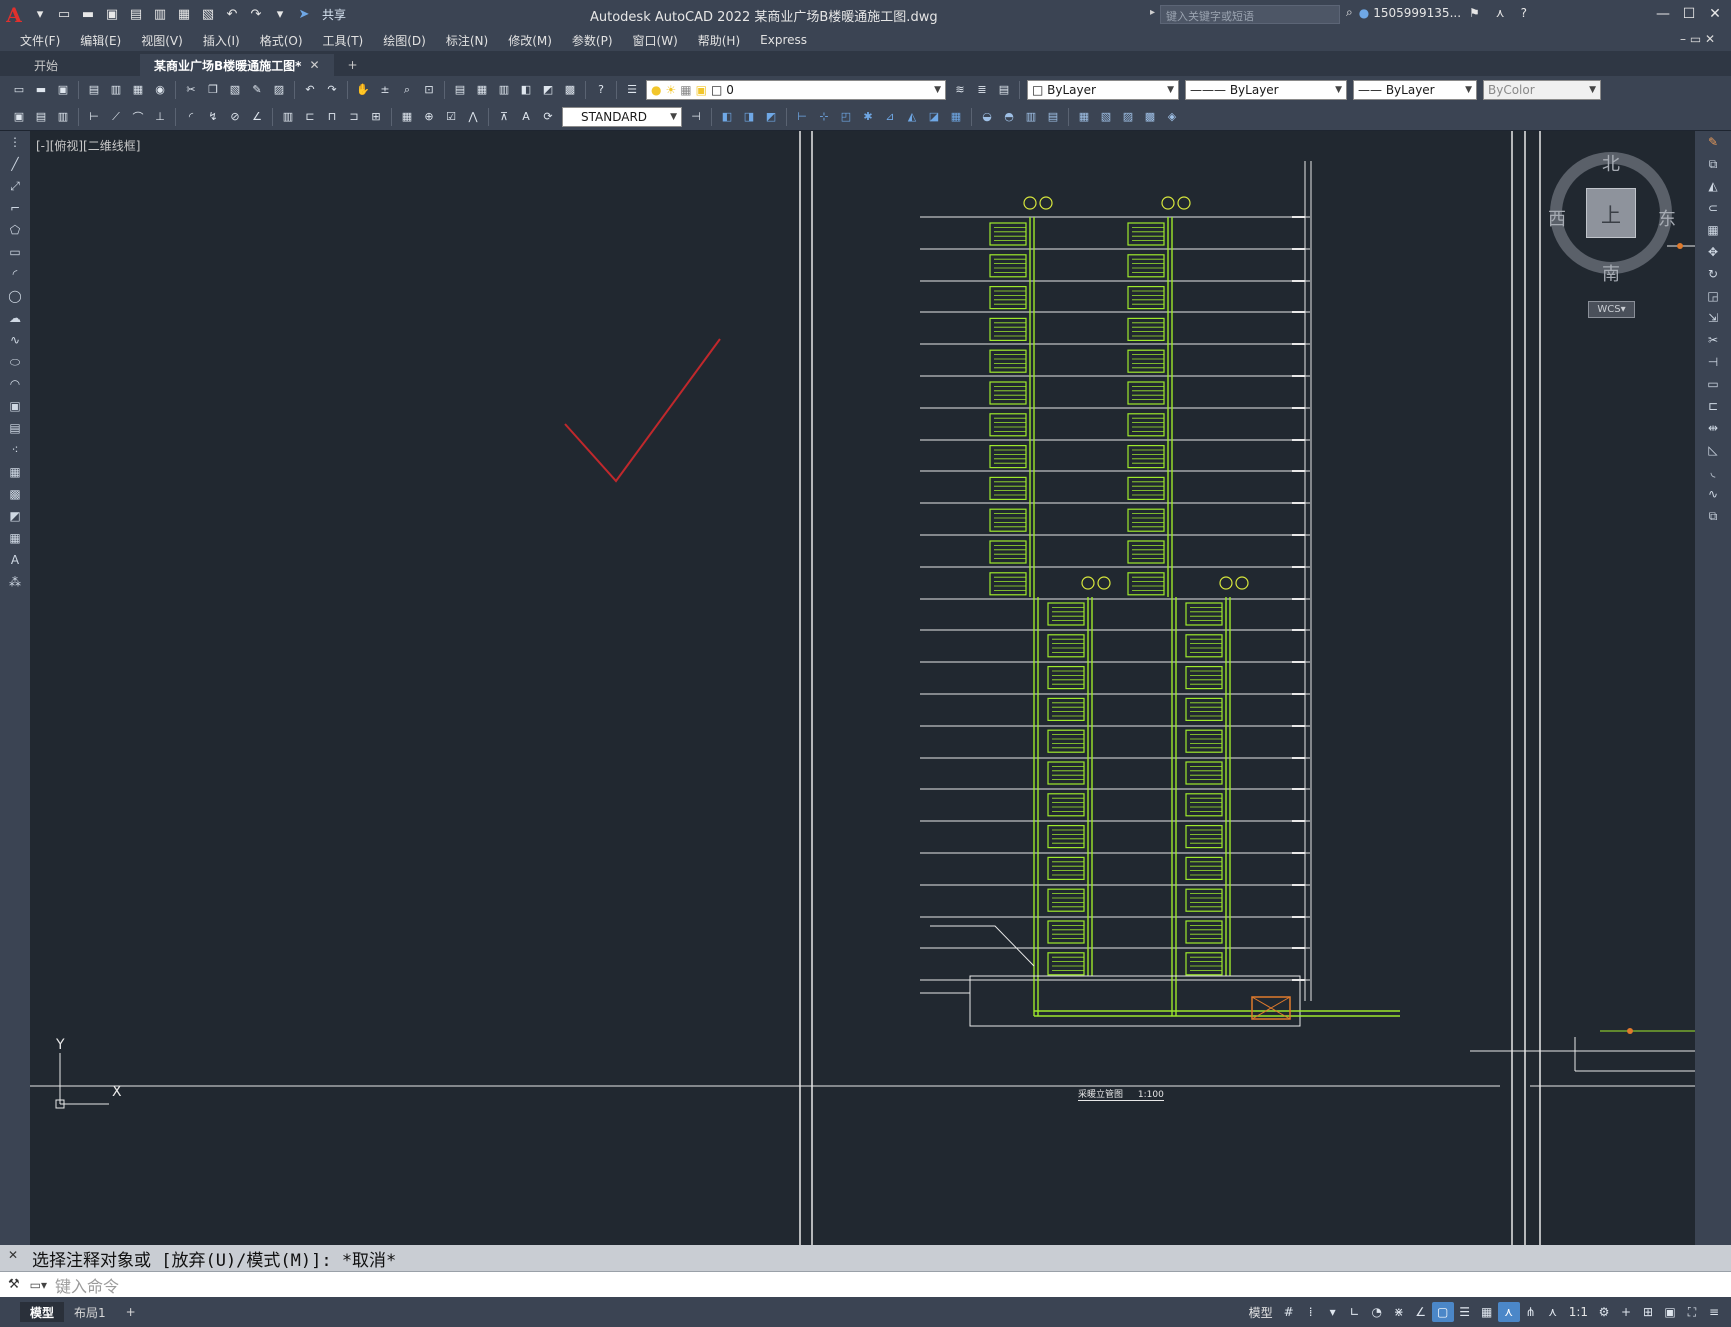 This screenshot has width=1731, height=1327. What do you see at coordinates (429, 117) in the screenshot?
I see `center-mark-icon: ⊕` at bounding box center [429, 117].